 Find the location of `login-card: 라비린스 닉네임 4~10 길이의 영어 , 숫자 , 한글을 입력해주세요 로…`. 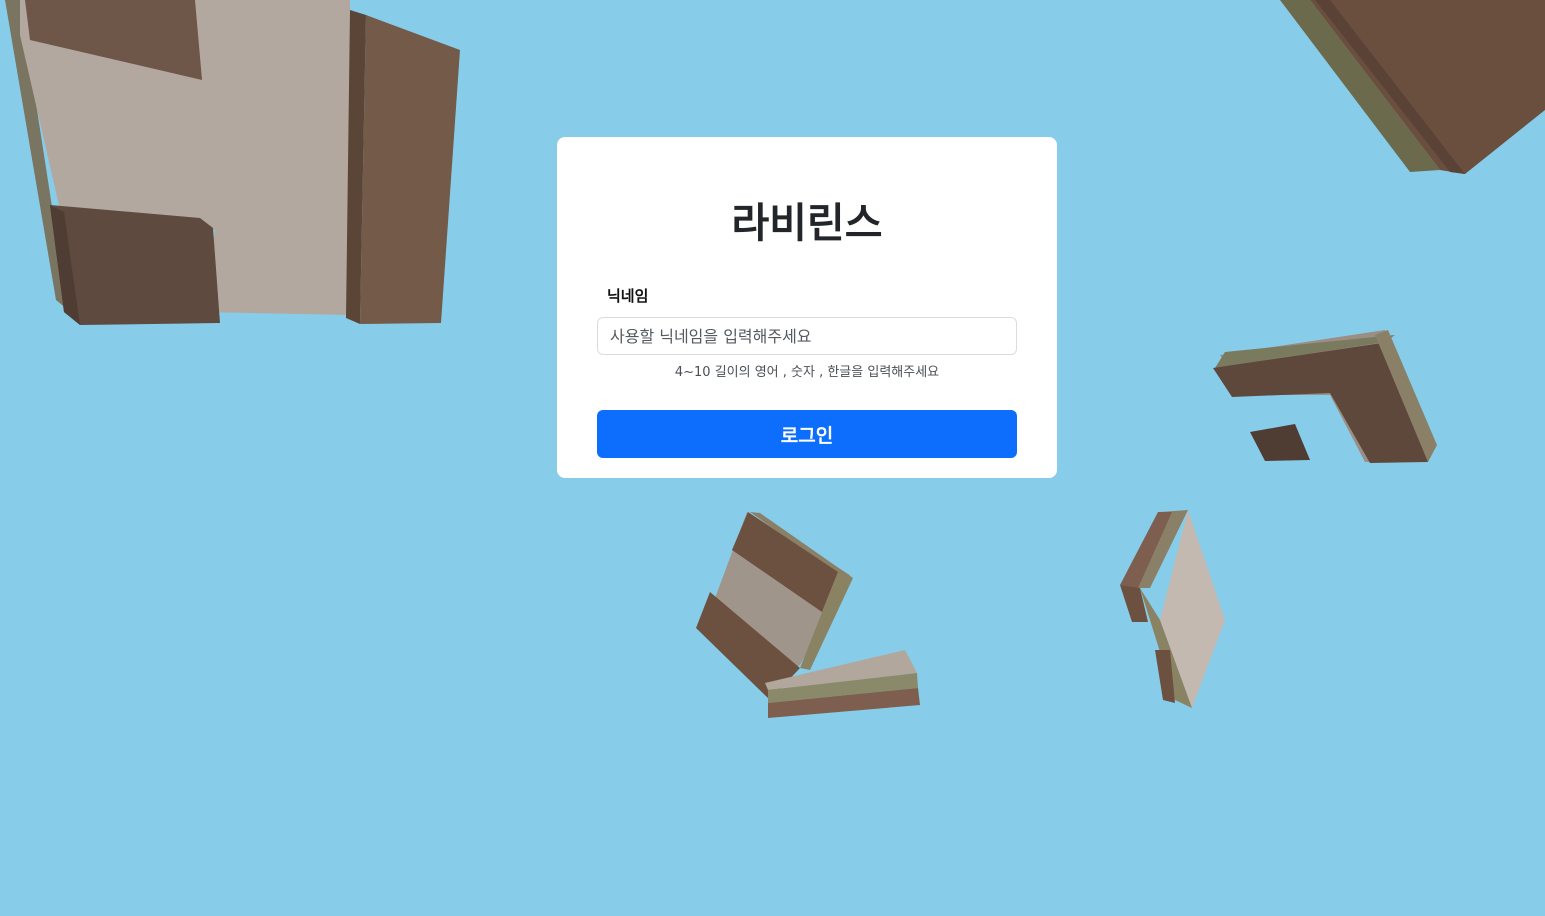

login-card: 라비린스 닉네임 4~10 길이의 영어 , 숫자 , 한글을 입력해주세요 로… is located at coordinates (807, 307).